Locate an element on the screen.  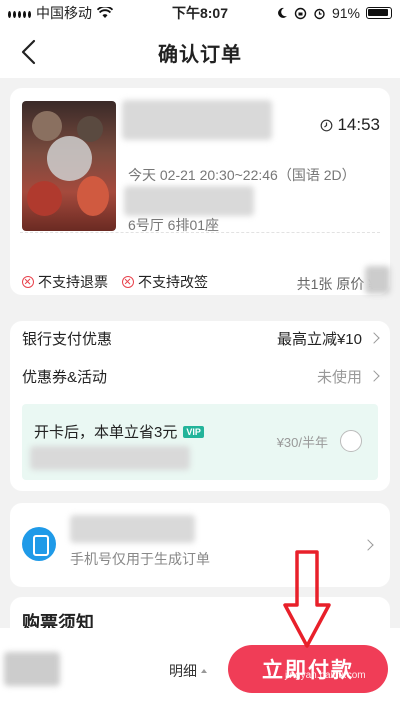
battery-percent: 91% is located at coordinates (345, 13).